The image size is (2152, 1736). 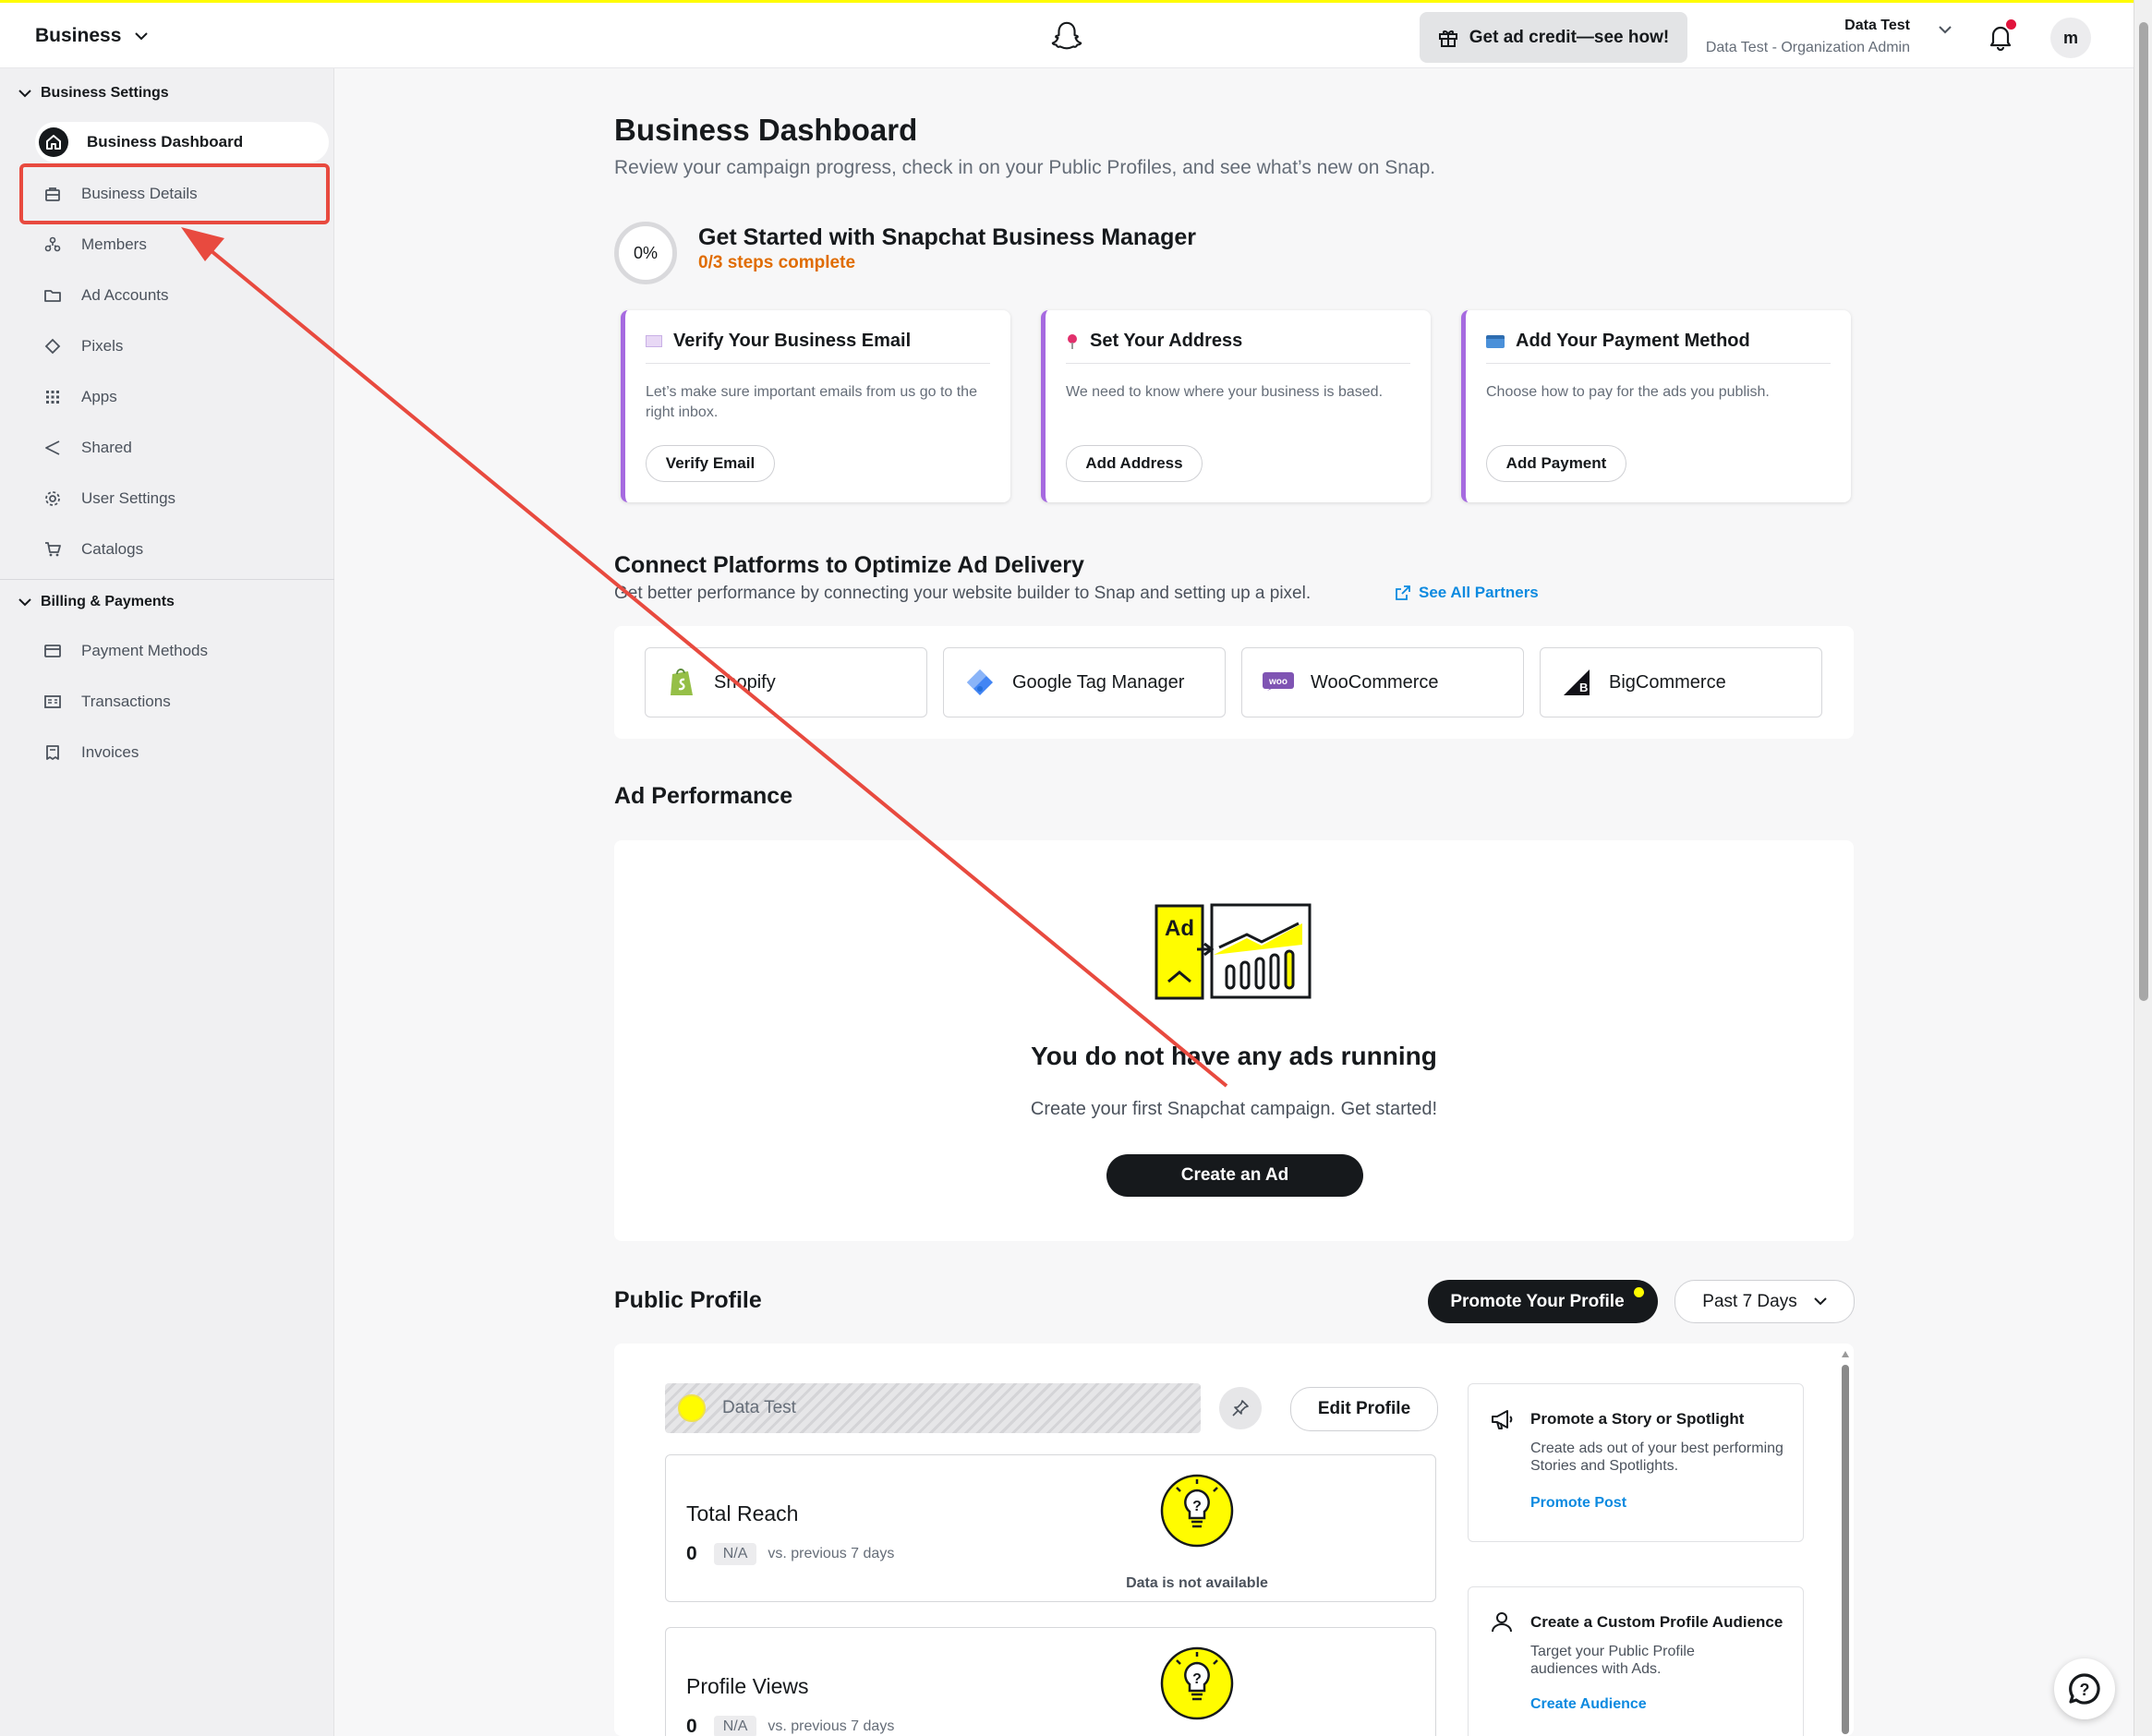 I want to click on platform-woocommerce: woo WooCommerce, so click(x=1383, y=682).